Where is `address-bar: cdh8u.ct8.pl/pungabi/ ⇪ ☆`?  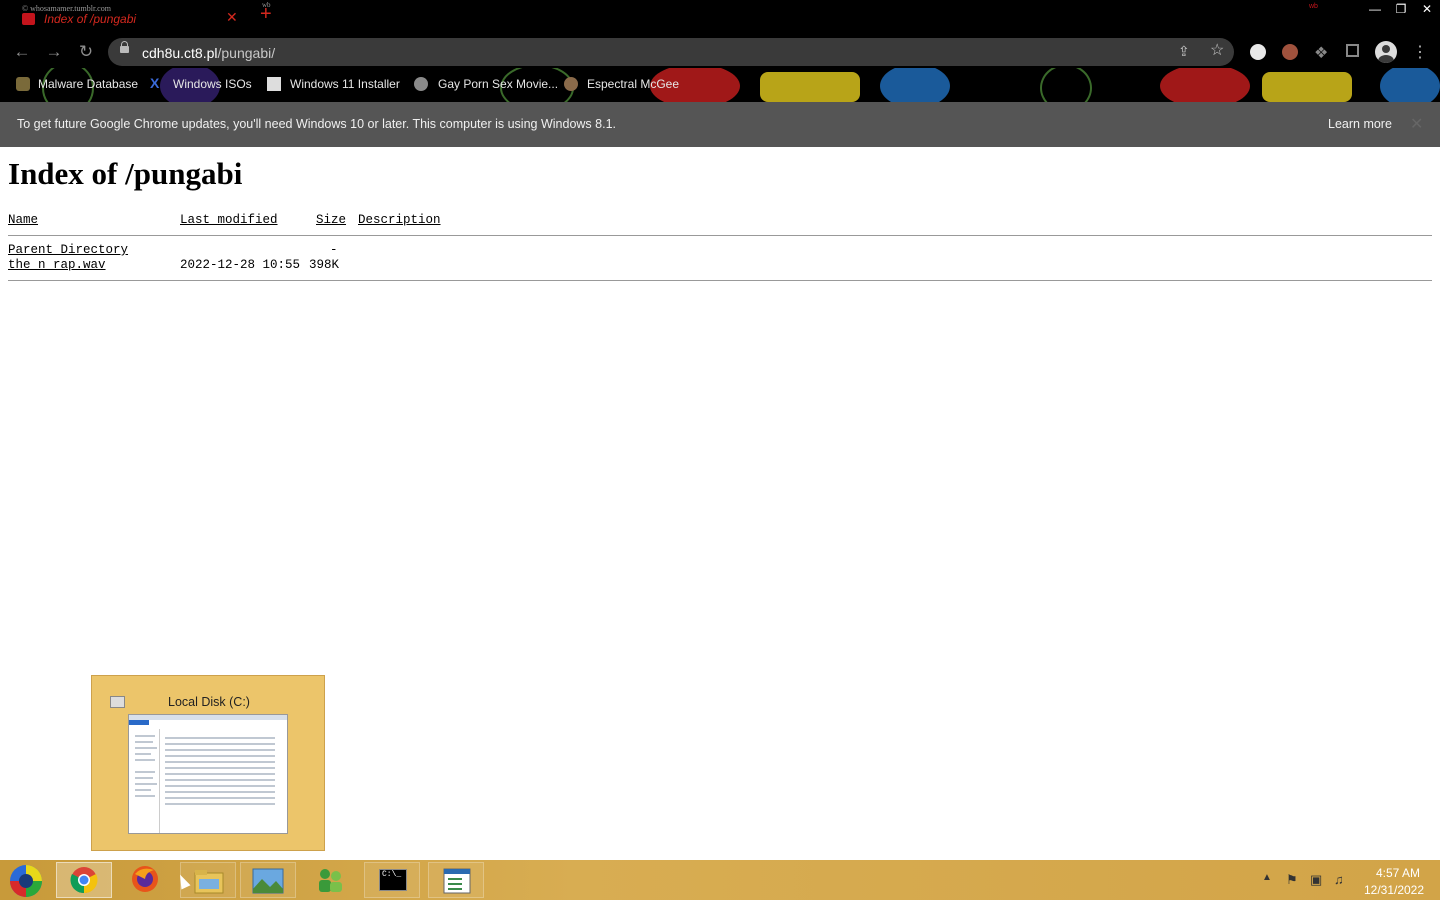 address-bar: cdh8u.ct8.pl/pungabi/ ⇪ ☆ is located at coordinates (671, 52).